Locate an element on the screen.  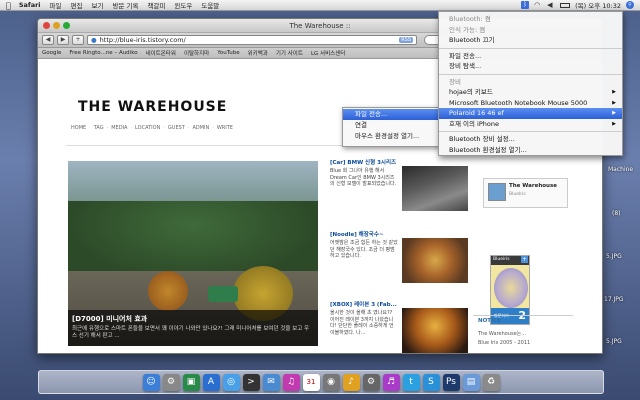
post-title: [Car] BMW 신형 3시리즈 is located at coordinates (402, 162).